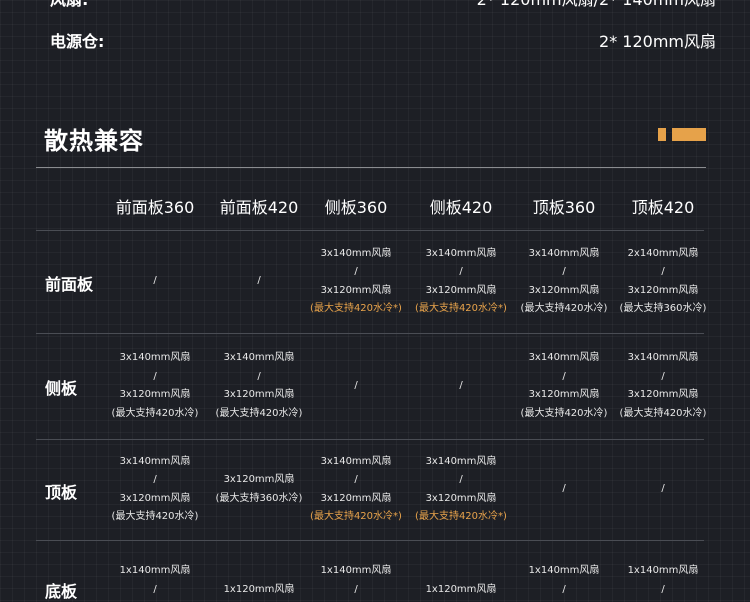  What do you see at coordinates (375, 40) in the screenshot?
I see `spec-row-psu: 电源仓: 2* 120mm风扇` at bounding box center [375, 40].